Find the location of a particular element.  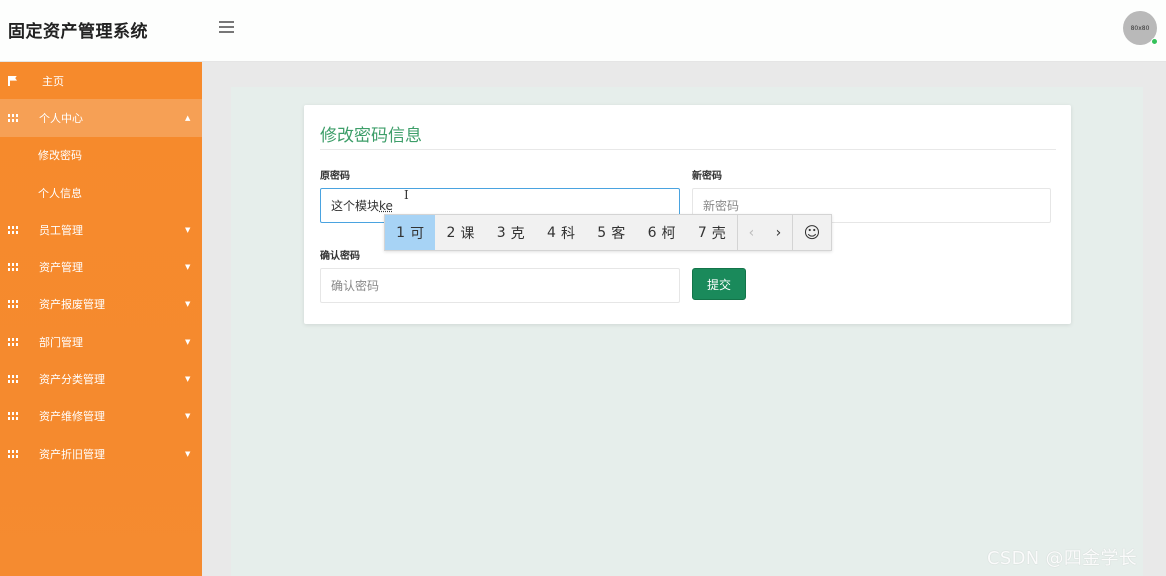

chevron-left-icon: ‹ is located at coordinates (751, 232).